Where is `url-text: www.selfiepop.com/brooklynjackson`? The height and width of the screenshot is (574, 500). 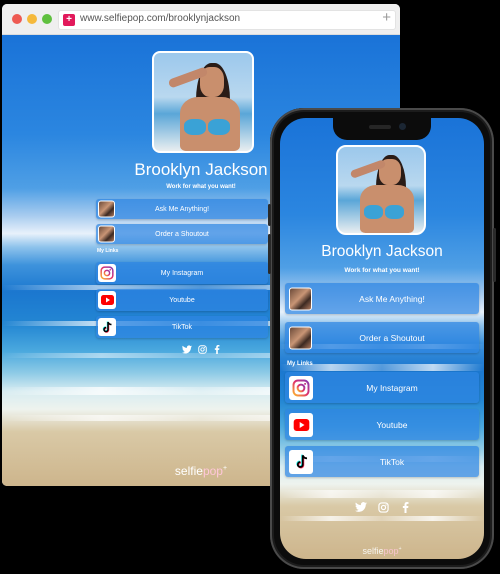
url-text: www.selfiepop.com/brooklynjackson is located at coordinates (160, 18).